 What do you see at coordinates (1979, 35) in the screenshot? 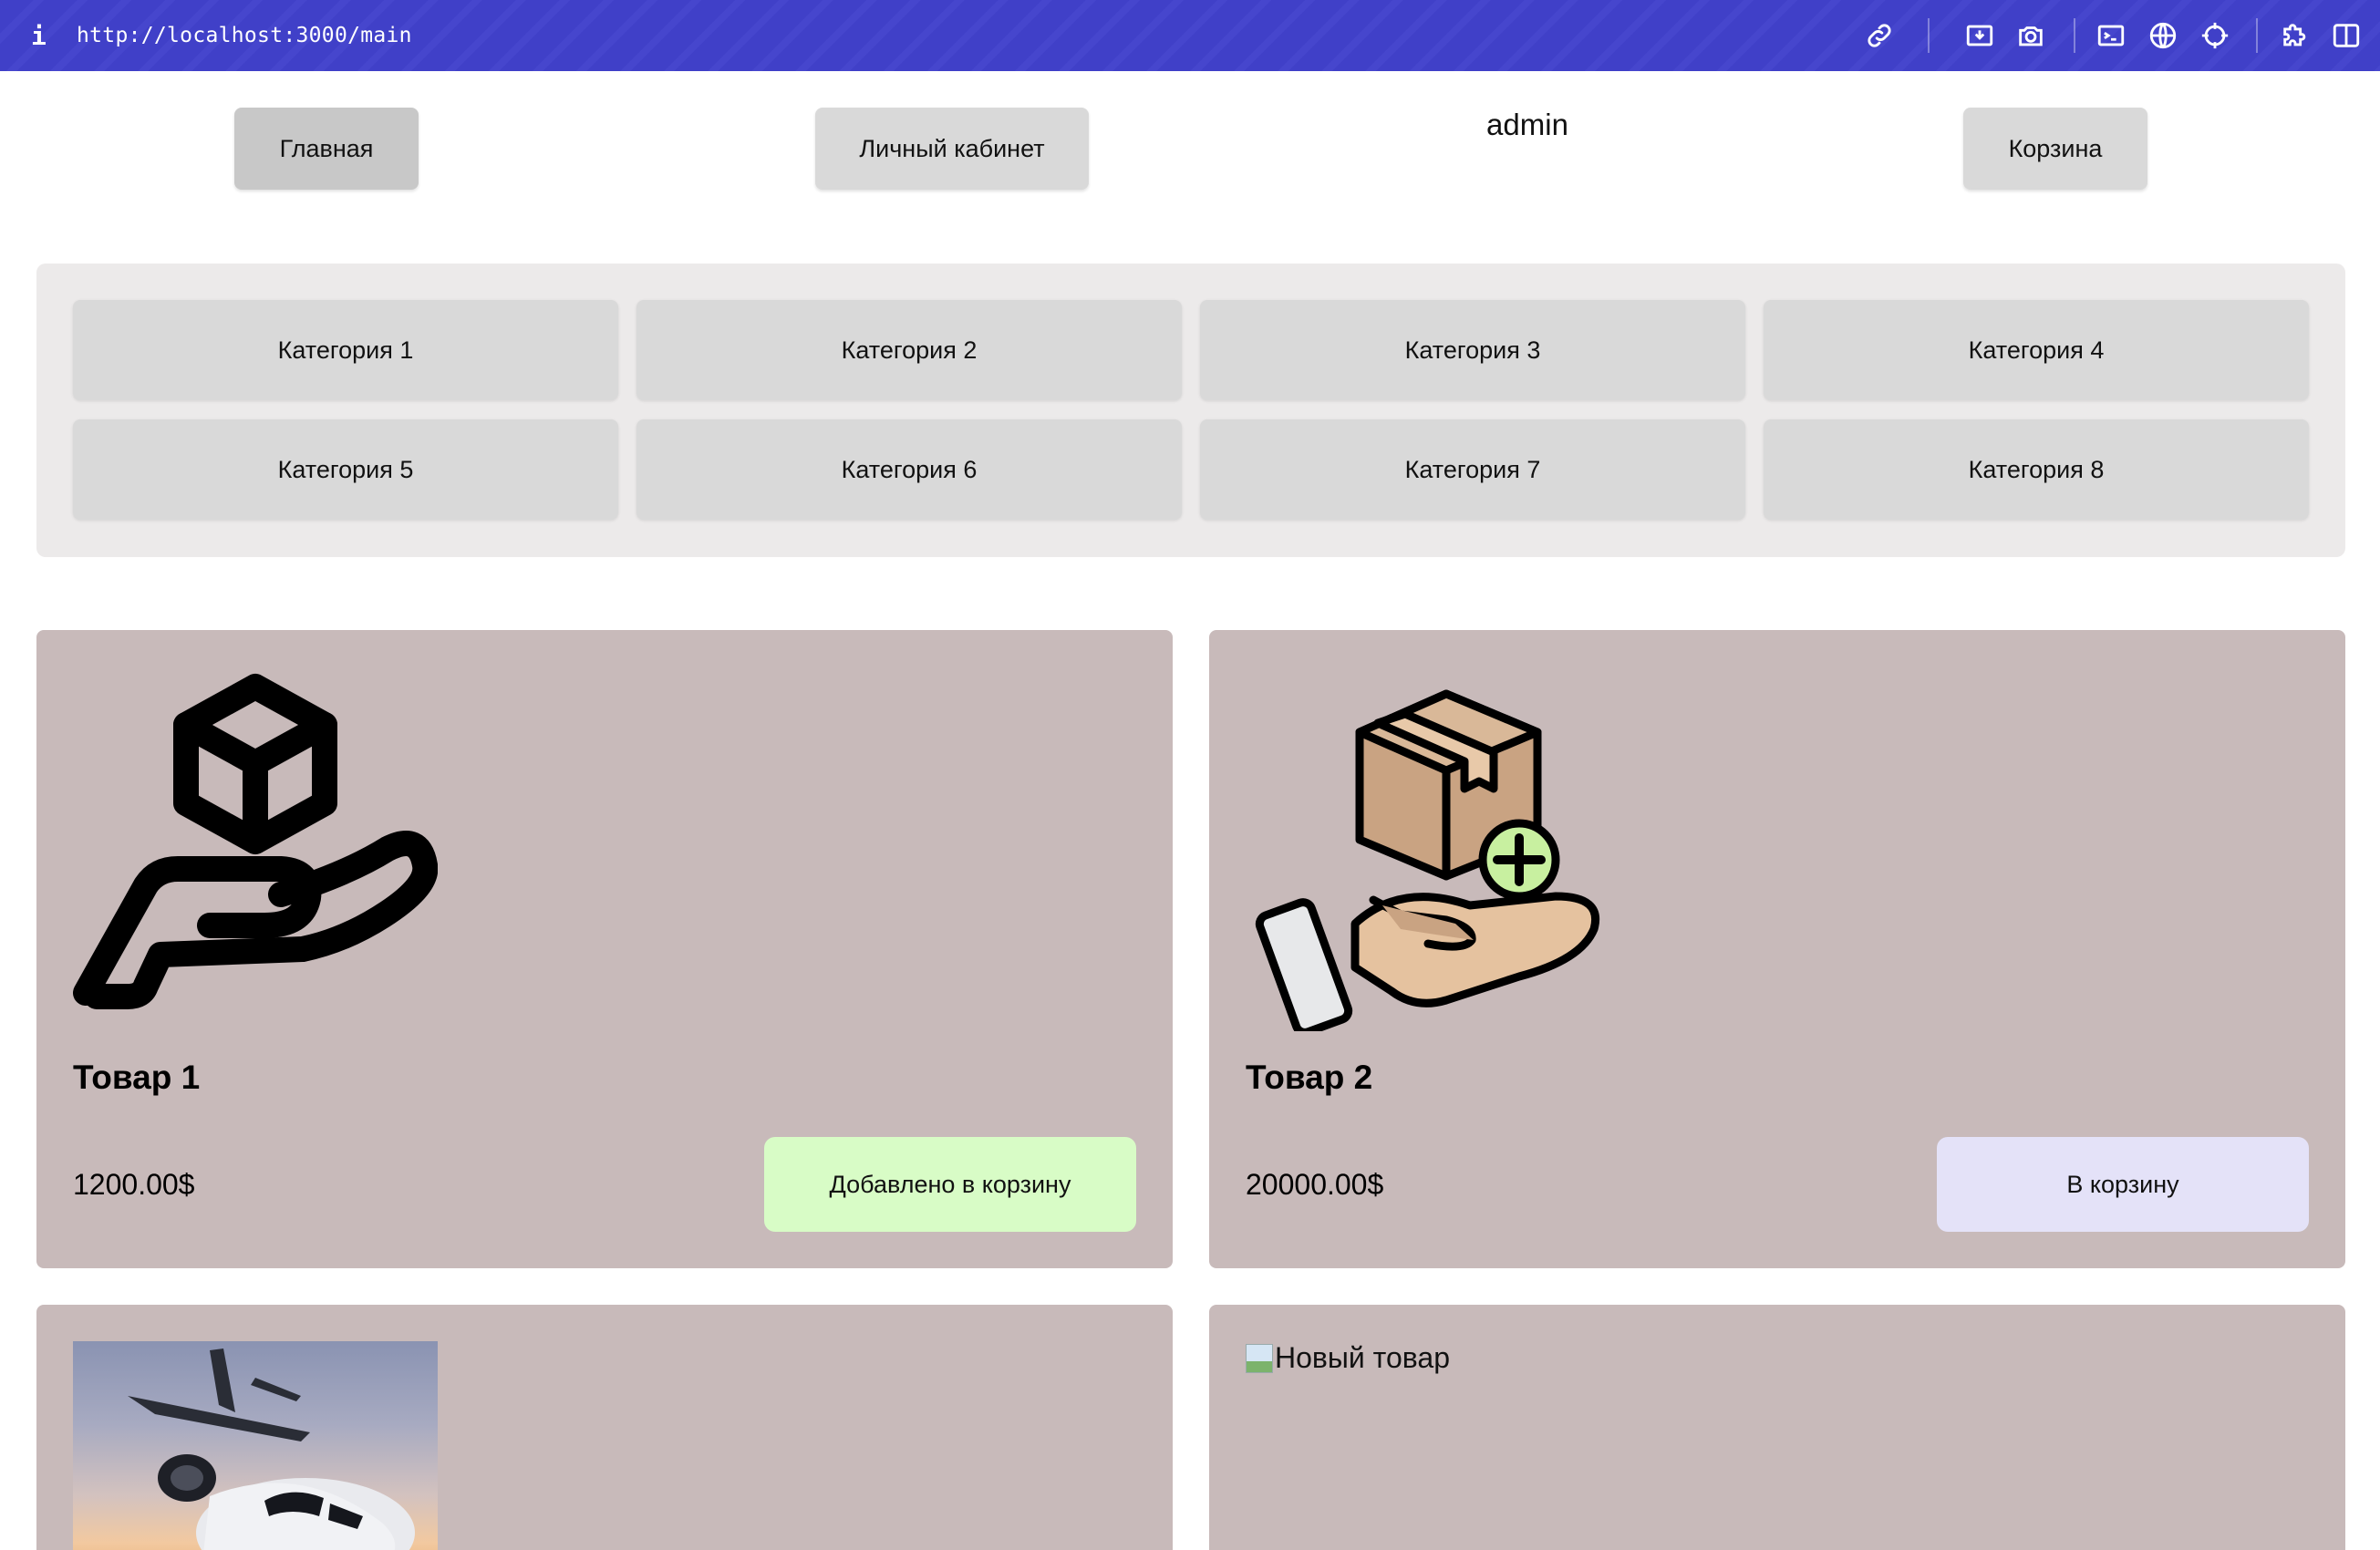
I see `screenshot-icon` at bounding box center [1979, 35].